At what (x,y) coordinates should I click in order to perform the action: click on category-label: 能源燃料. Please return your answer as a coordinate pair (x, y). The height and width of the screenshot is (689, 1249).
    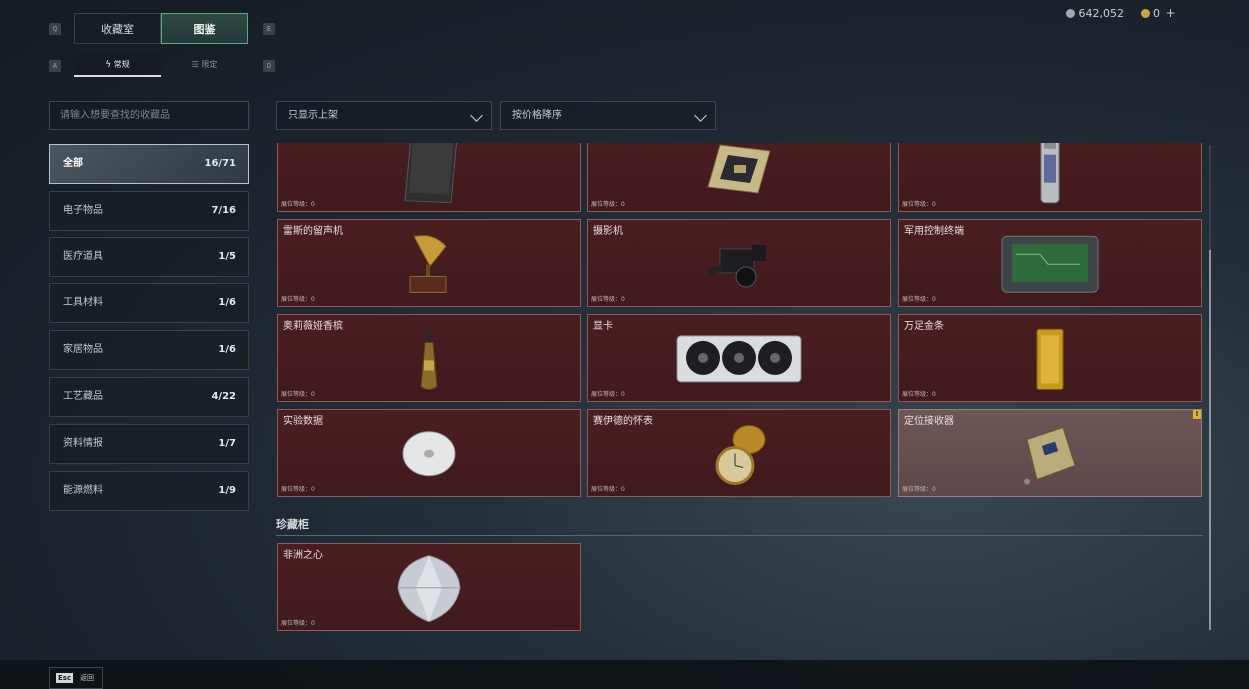
    Looking at the image, I should click on (83, 490).